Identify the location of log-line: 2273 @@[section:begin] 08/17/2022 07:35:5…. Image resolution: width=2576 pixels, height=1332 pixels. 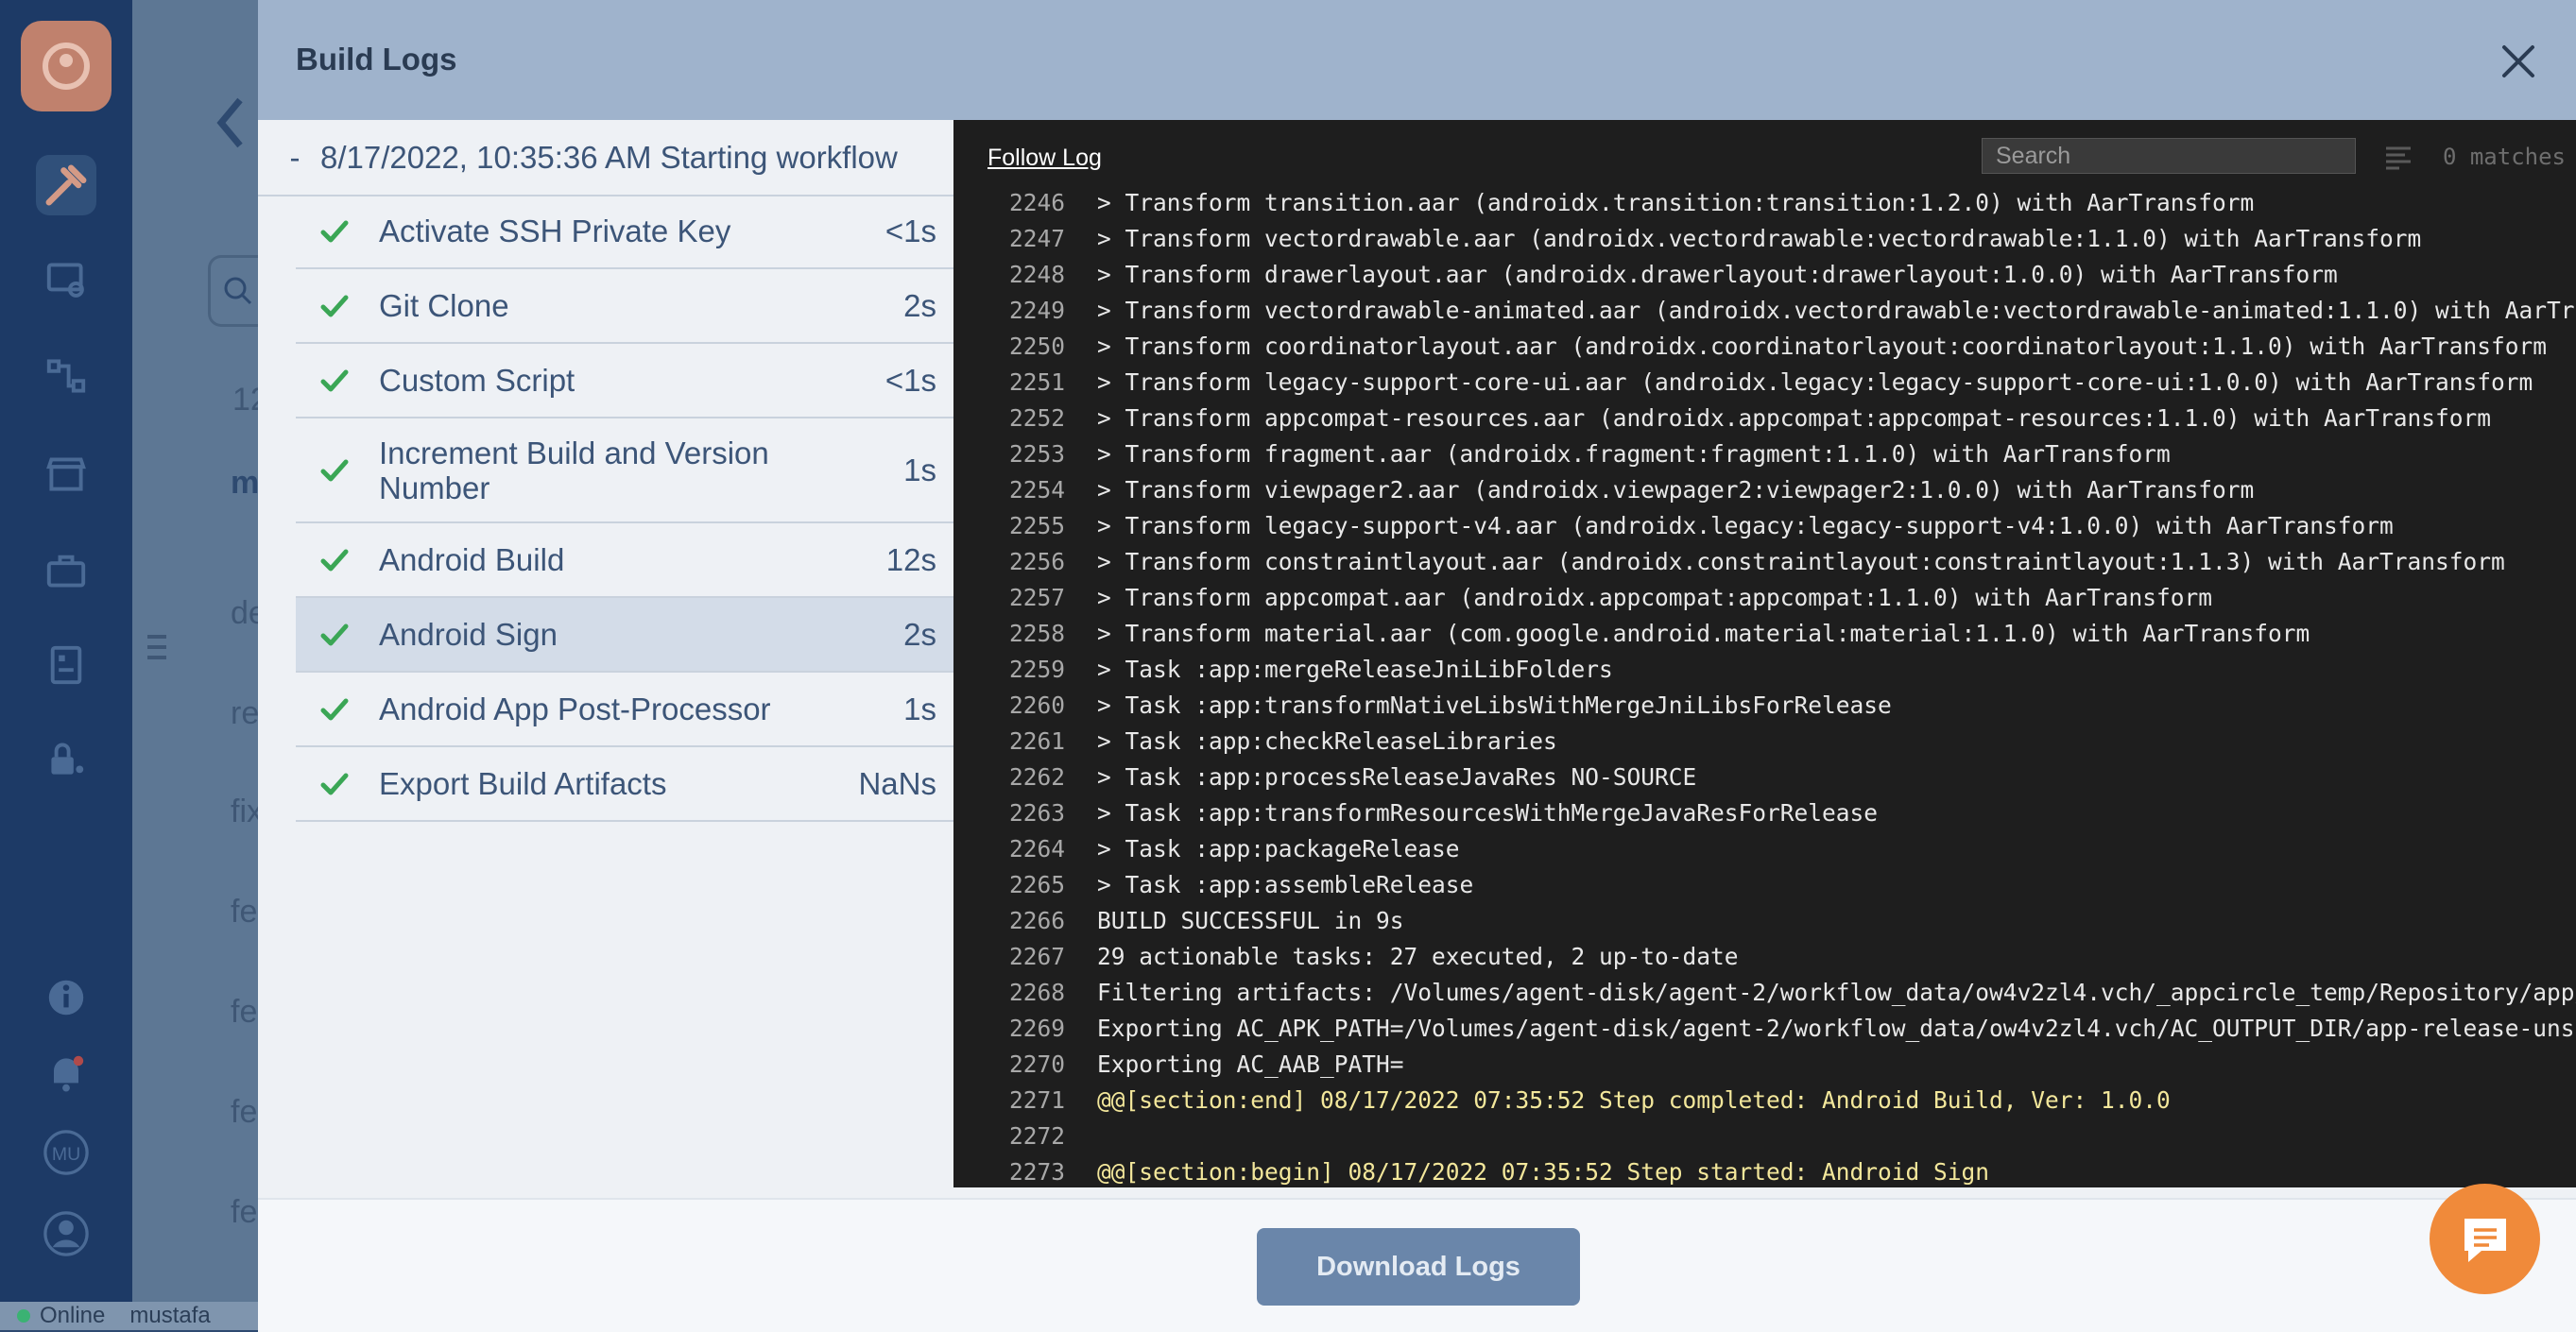
(1764, 1170).